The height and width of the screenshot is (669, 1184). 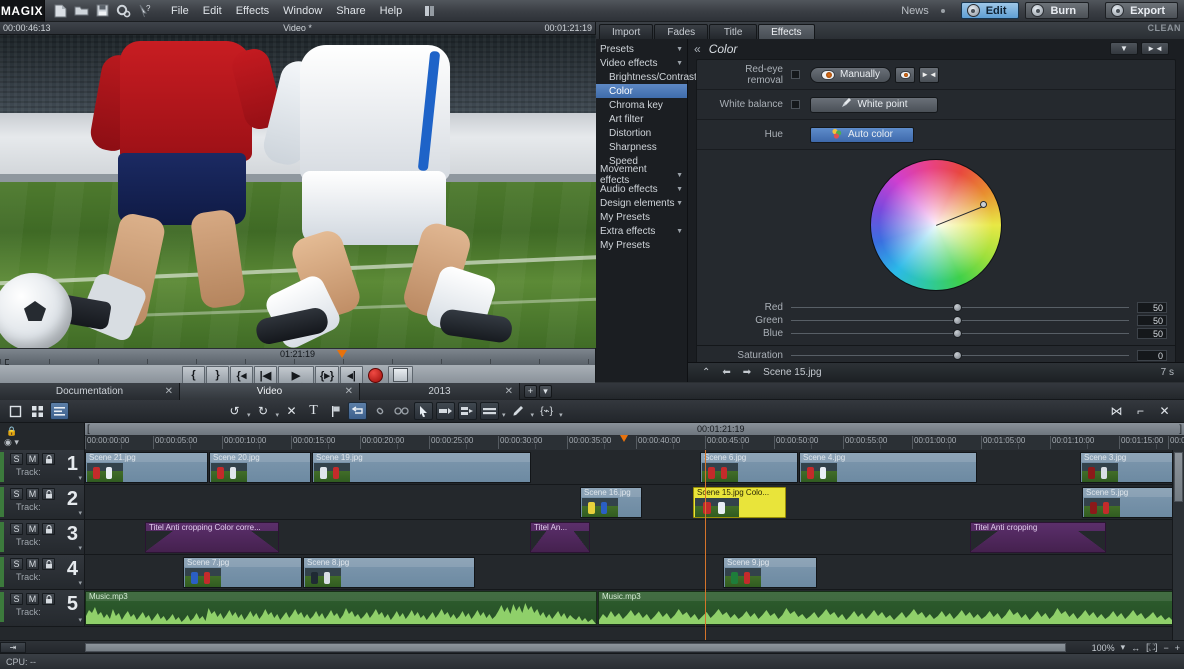 I want to click on loop-mode-icon, so click(x=358, y=411).